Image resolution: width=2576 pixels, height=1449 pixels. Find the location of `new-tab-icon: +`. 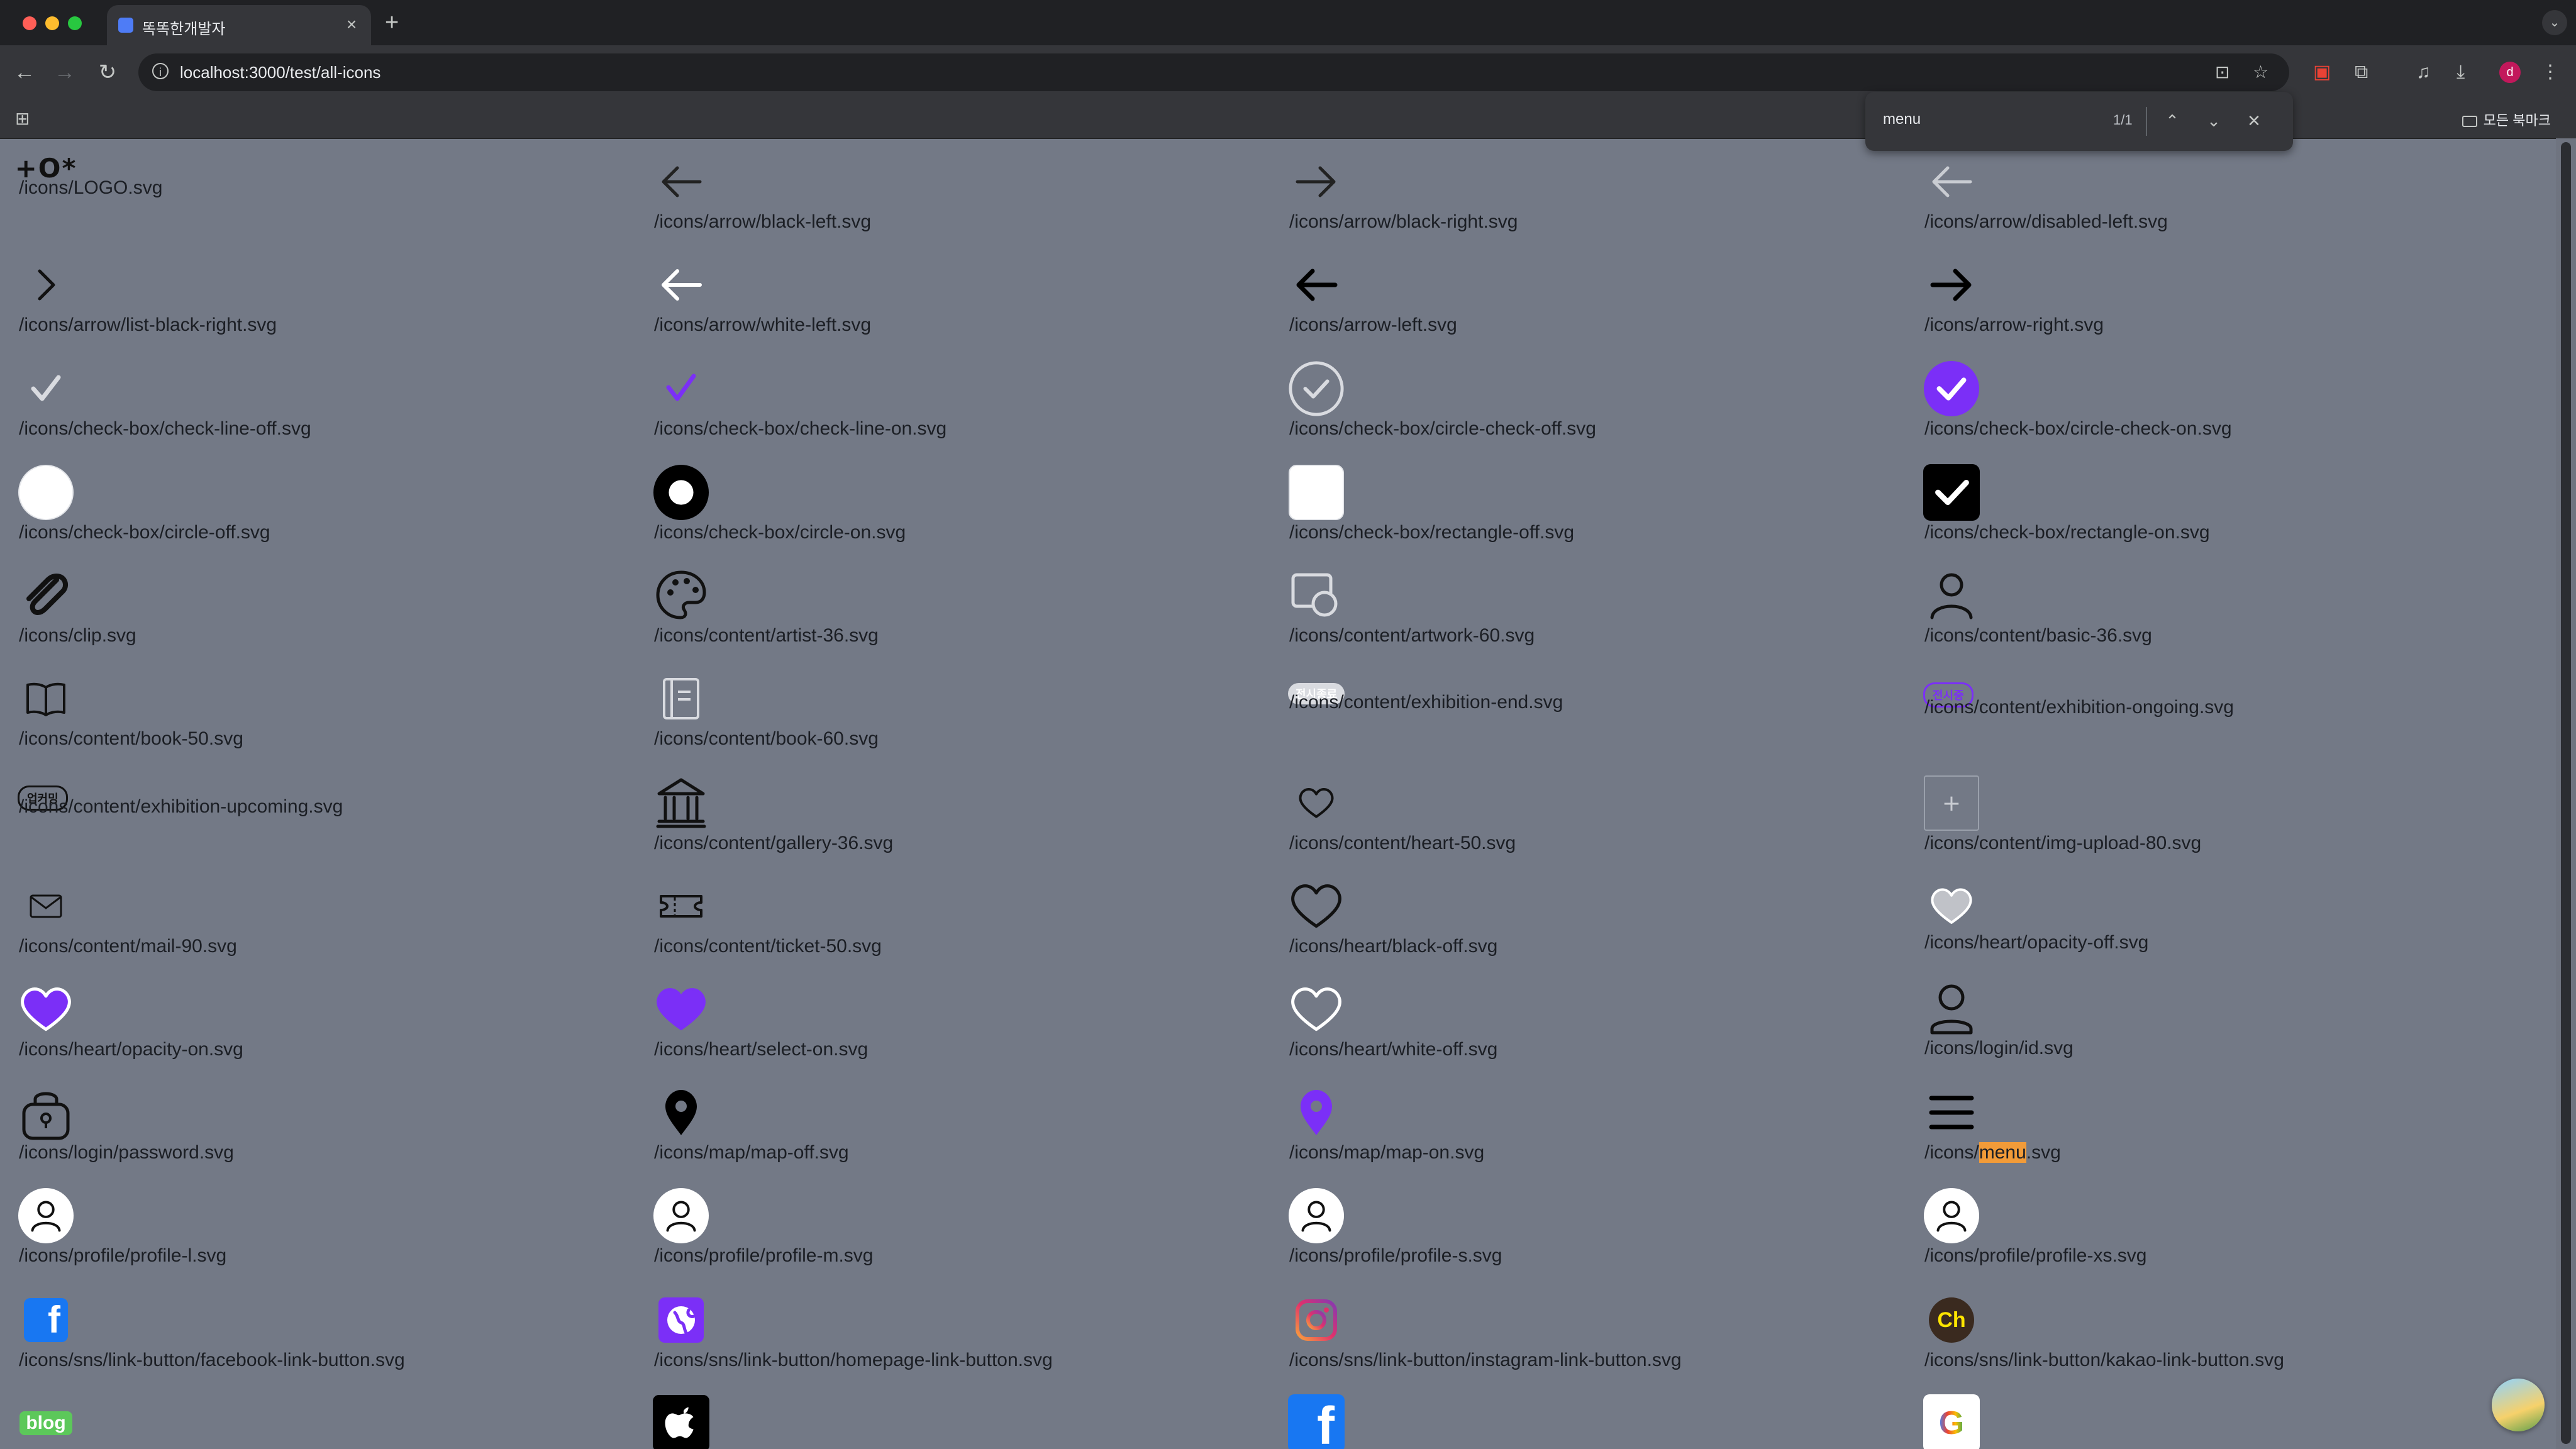

new-tab-icon: + is located at coordinates (392, 22).